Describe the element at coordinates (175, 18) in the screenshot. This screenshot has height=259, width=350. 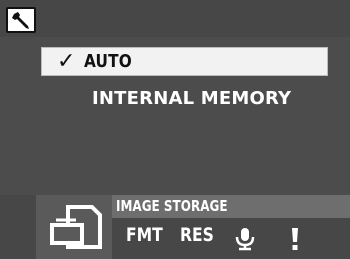
I see `top-bar` at that location.